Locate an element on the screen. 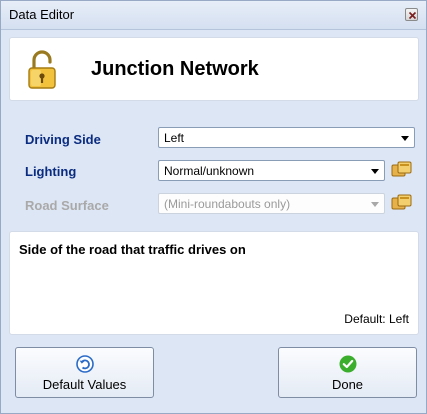  close-icon is located at coordinates (411, 14).